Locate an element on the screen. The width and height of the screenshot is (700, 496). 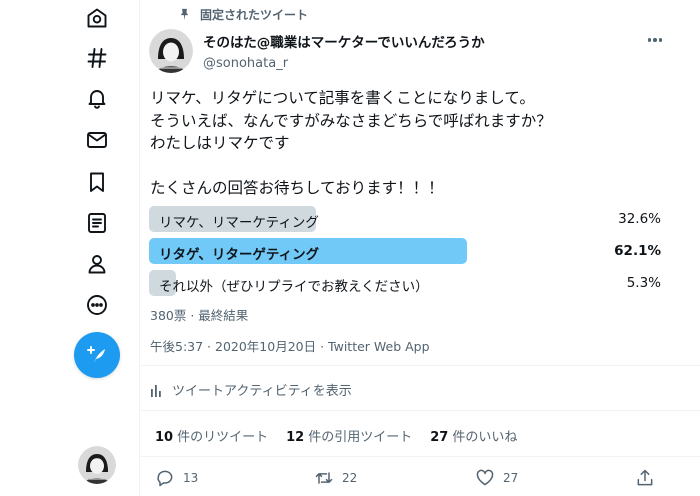
retweets-count: 10 is located at coordinates (164, 437).